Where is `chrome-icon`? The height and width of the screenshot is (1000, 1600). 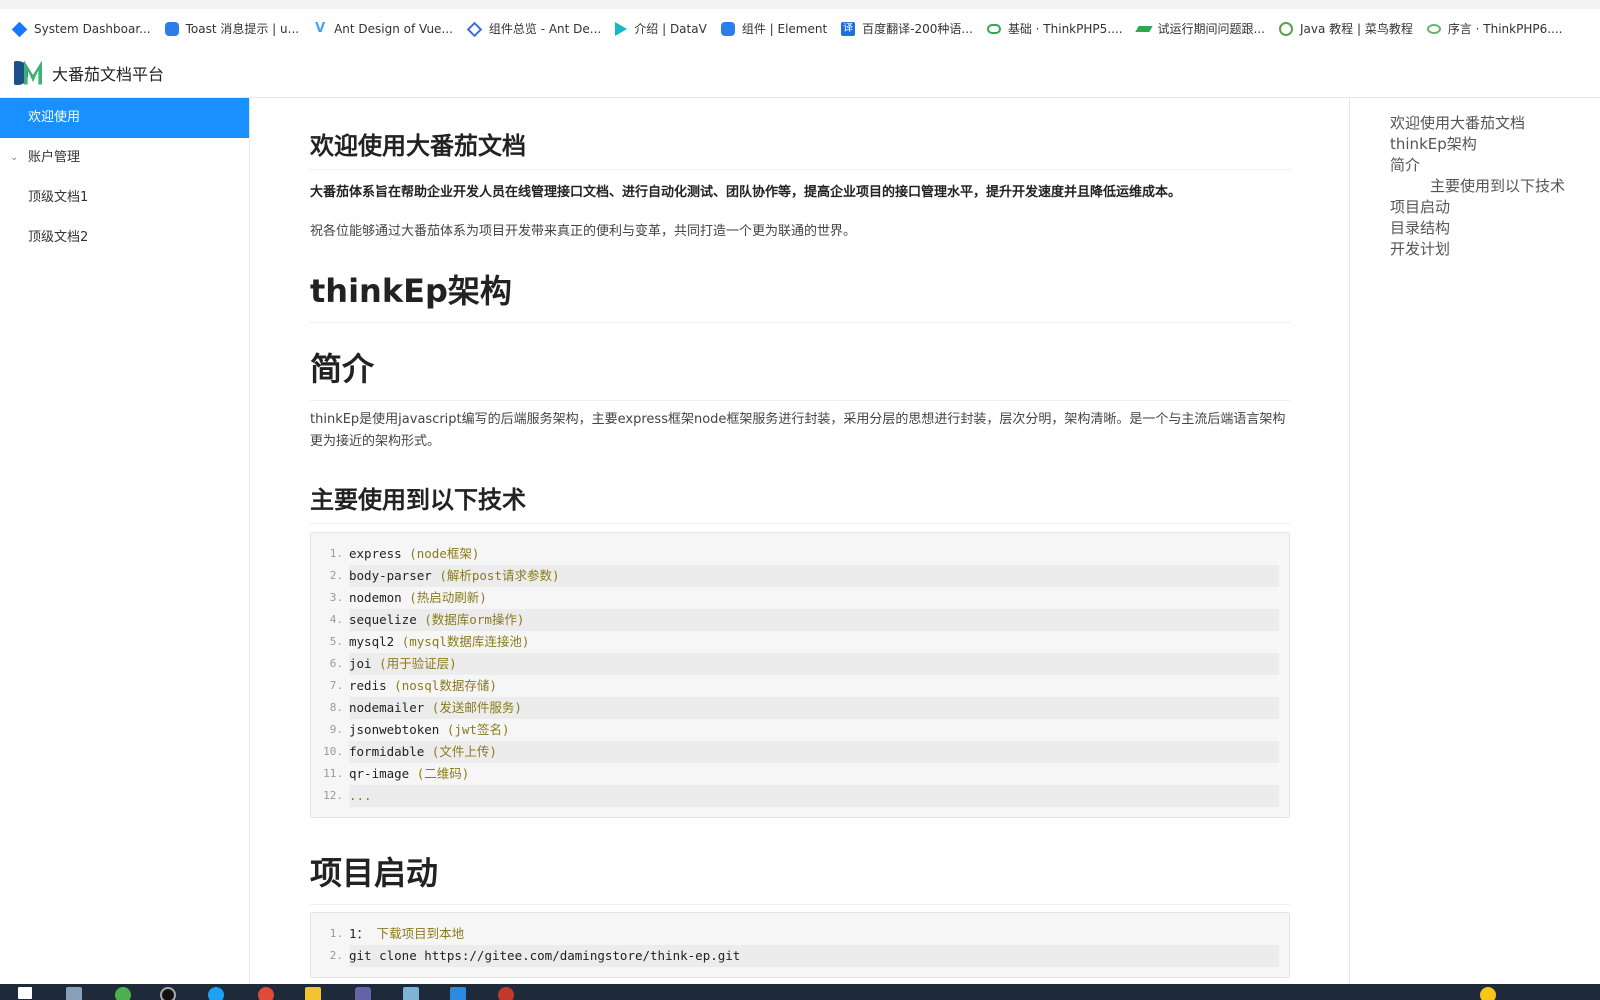 chrome-icon is located at coordinates (266, 993).